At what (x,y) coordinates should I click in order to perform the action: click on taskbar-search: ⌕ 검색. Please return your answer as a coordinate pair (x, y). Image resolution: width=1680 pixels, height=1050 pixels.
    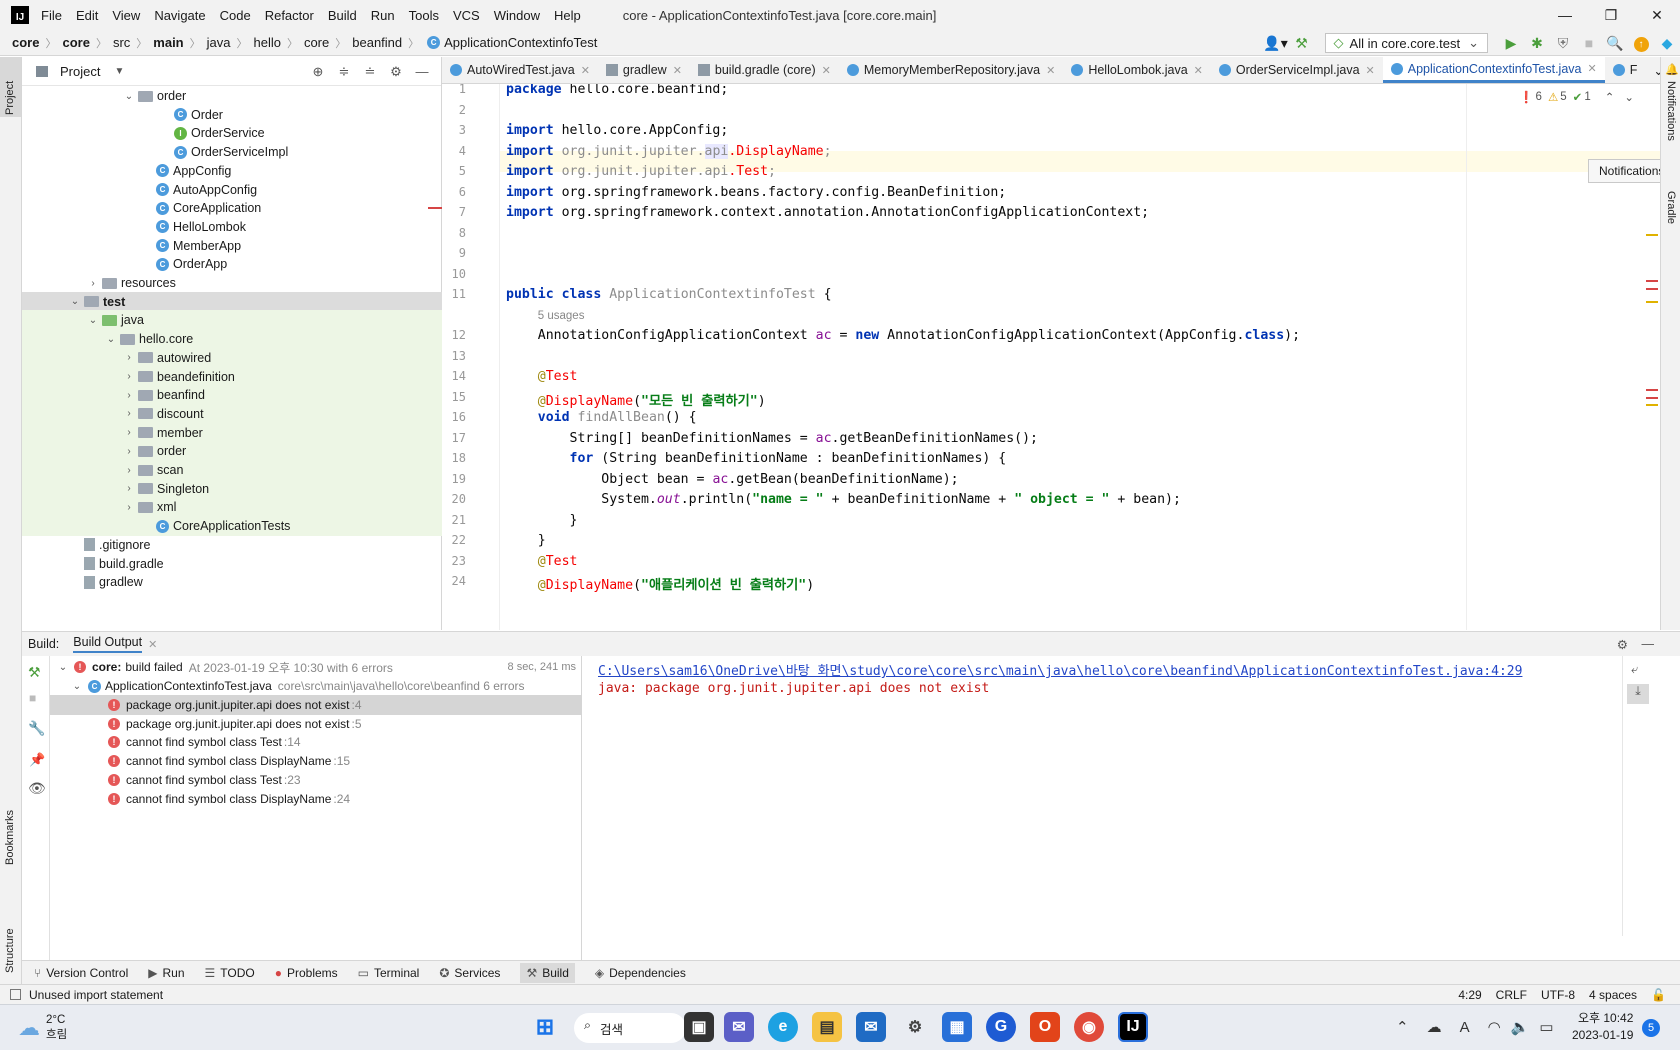
    Looking at the image, I should click on (630, 1028).